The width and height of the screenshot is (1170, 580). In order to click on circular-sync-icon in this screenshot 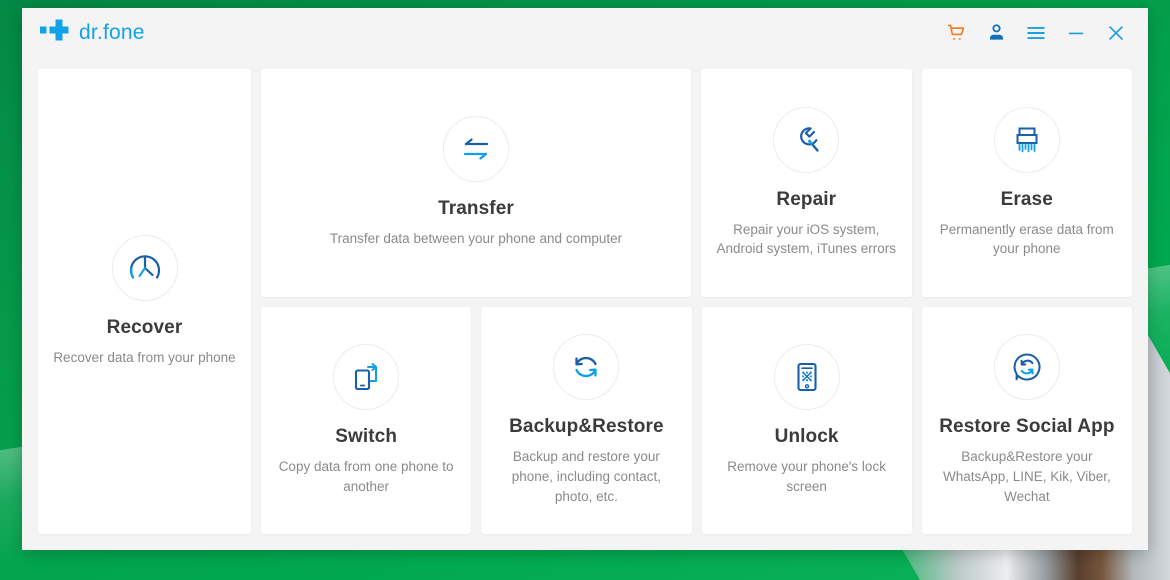, I will do `click(586, 367)`.